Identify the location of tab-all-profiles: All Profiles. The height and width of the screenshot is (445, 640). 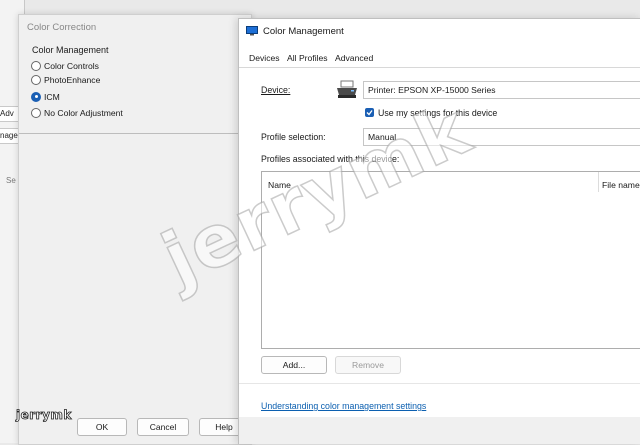
(307, 58).